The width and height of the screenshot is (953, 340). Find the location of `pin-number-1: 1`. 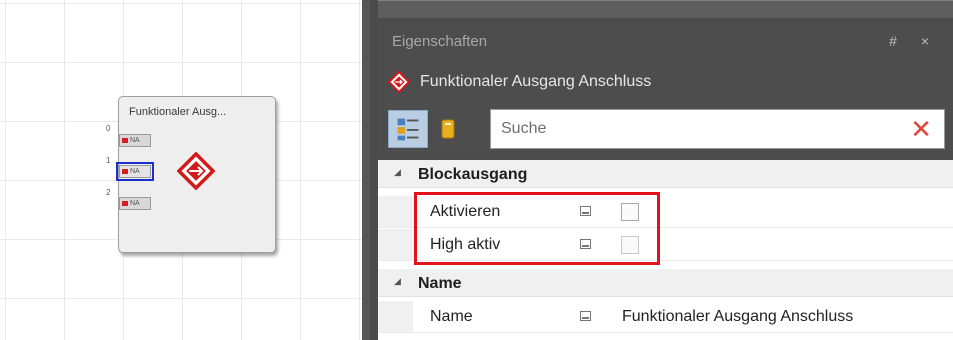

pin-number-1: 1 is located at coordinates (108, 160).